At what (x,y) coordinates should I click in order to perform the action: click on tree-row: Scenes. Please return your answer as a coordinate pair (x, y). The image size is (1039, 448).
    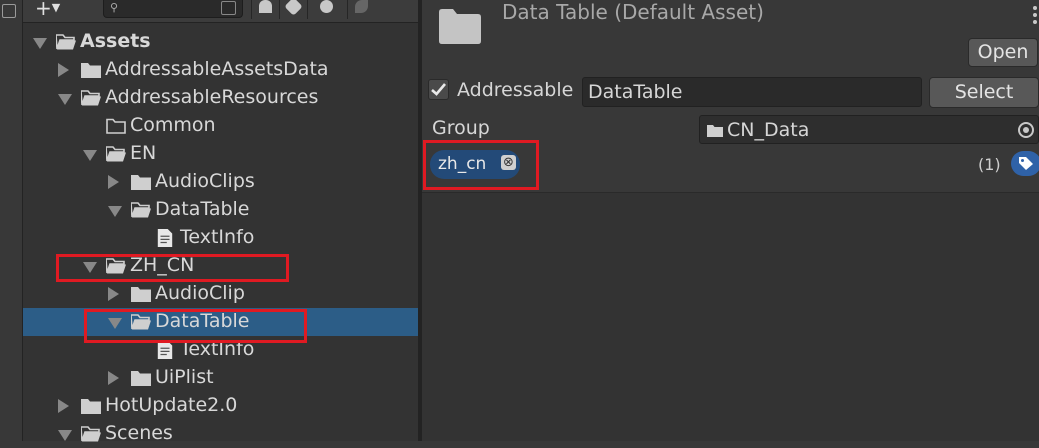
    Looking at the image, I should click on (220, 434).